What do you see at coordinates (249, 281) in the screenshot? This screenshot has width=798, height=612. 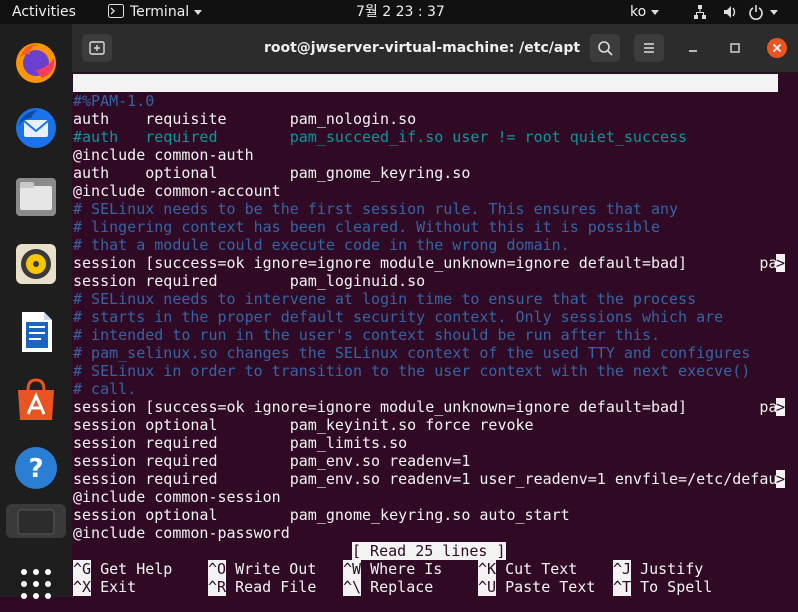 I see `editor-line: session required pam_loginuid.so` at bounding box center [249, 281].